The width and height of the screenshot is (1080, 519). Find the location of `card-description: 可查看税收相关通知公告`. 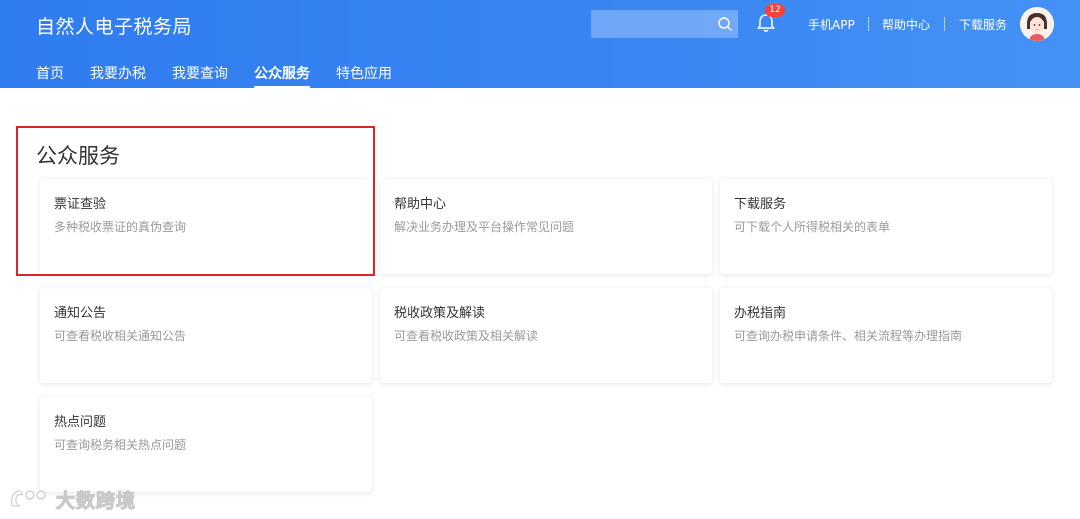

card-description: 可查看税收相关通知公告 is located at coordinates (120, 336).